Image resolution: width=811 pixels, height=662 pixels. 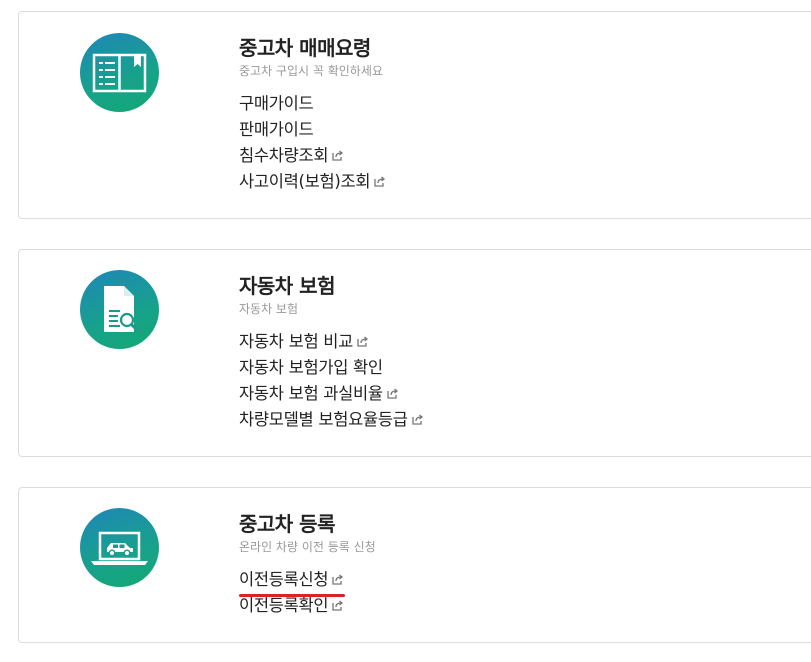 What do you see at coordinates (292, 582) in the screenshot?
I see `link-transfer-registration-apply: 이전등록신청` at bounding box center [292, 582].